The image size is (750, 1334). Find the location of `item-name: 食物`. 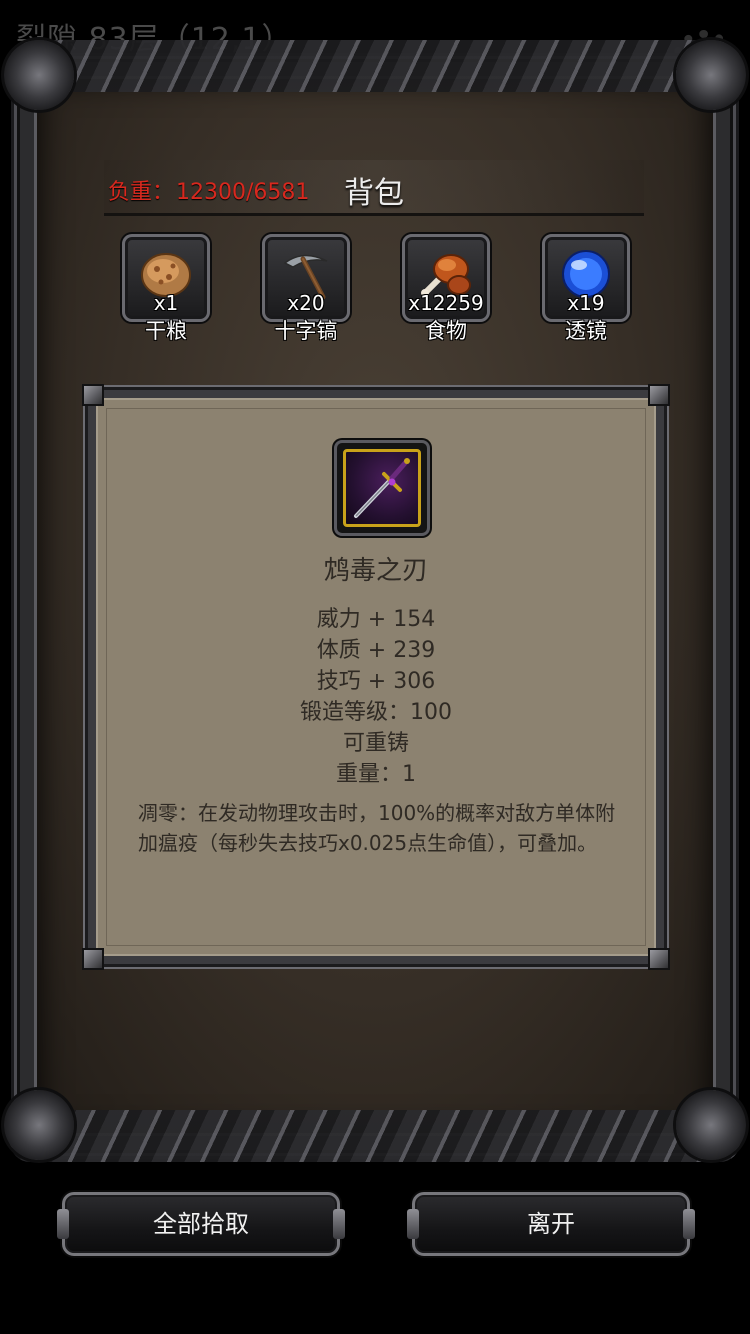

item-name: 食物 is located at coordinates (446, 331).